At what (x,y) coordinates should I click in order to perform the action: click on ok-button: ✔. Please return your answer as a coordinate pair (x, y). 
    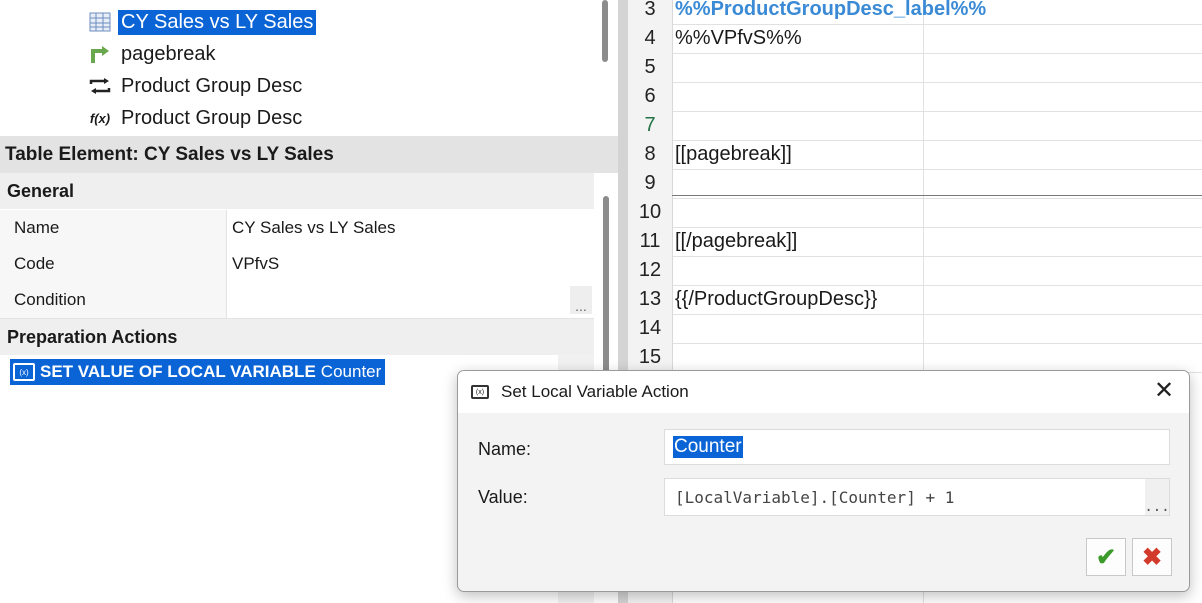
    Looking at the image, I should click on (1106, 557).